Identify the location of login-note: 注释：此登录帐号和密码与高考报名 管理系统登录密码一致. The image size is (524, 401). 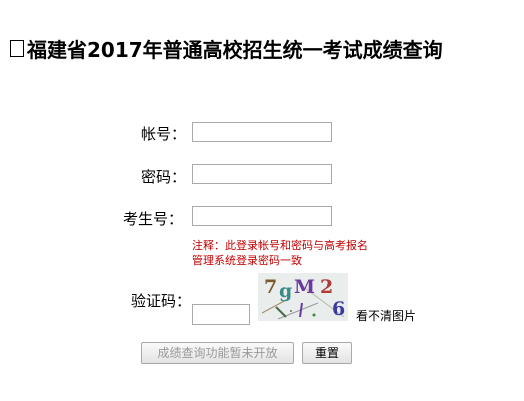
(280, 253).